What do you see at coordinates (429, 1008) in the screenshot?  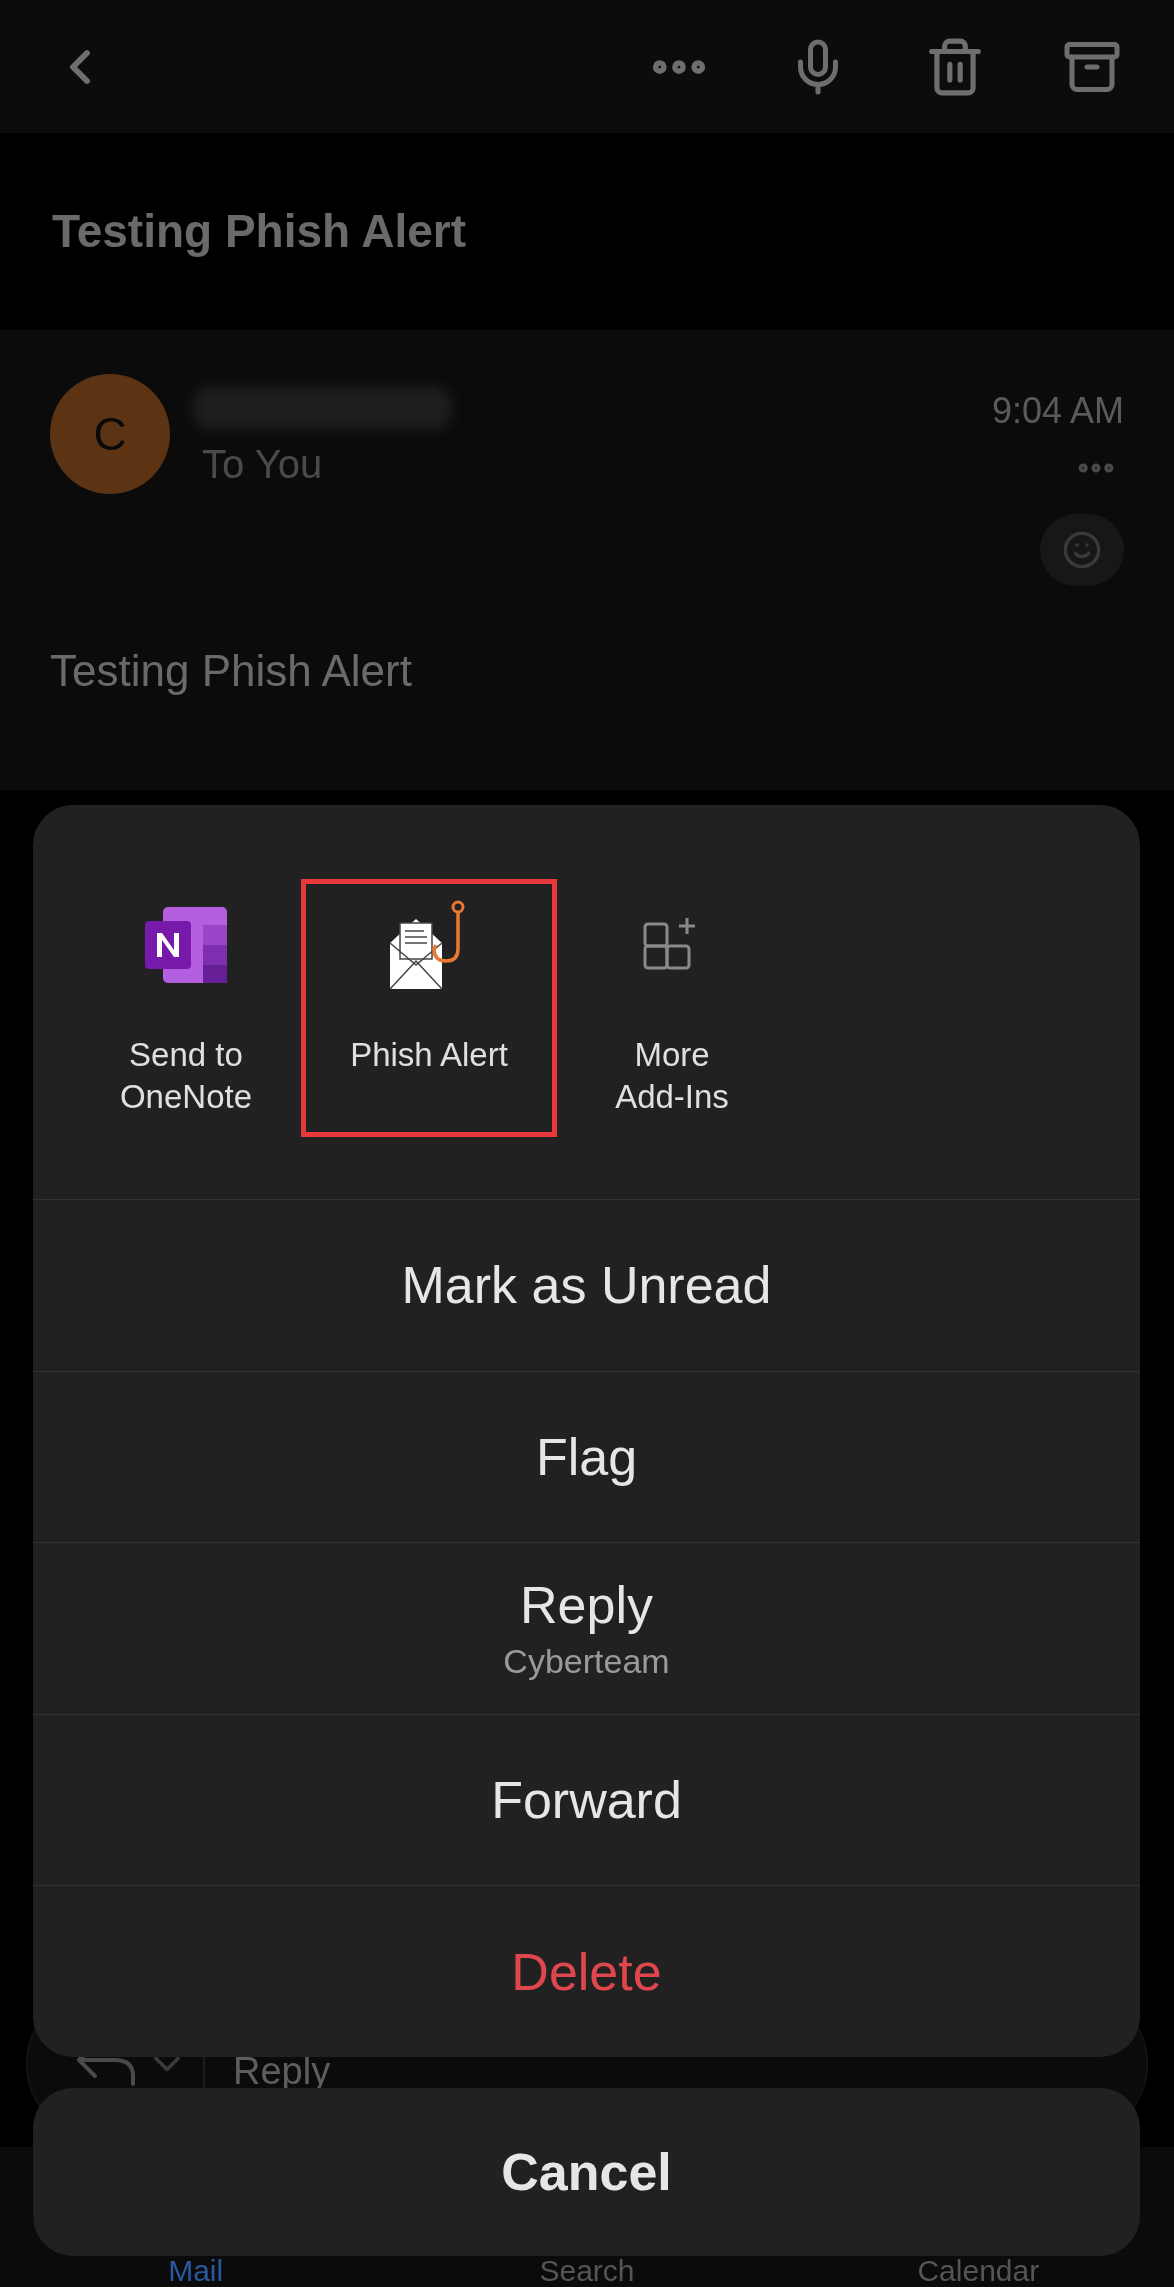 I see `add-in-item: Phish Alert` at bounding box center [429, 1008].